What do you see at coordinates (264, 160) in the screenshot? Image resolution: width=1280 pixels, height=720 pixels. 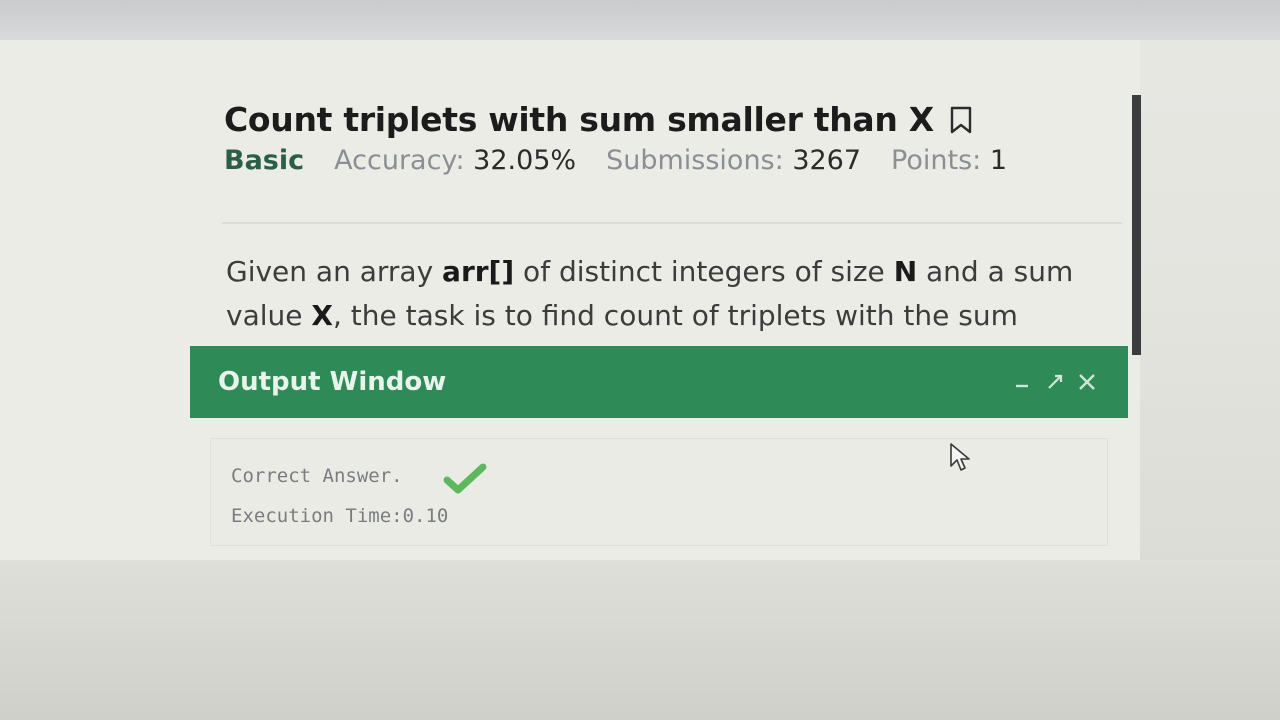 I see `difficulty-badge: Basic` at bounding box center [264, 160].